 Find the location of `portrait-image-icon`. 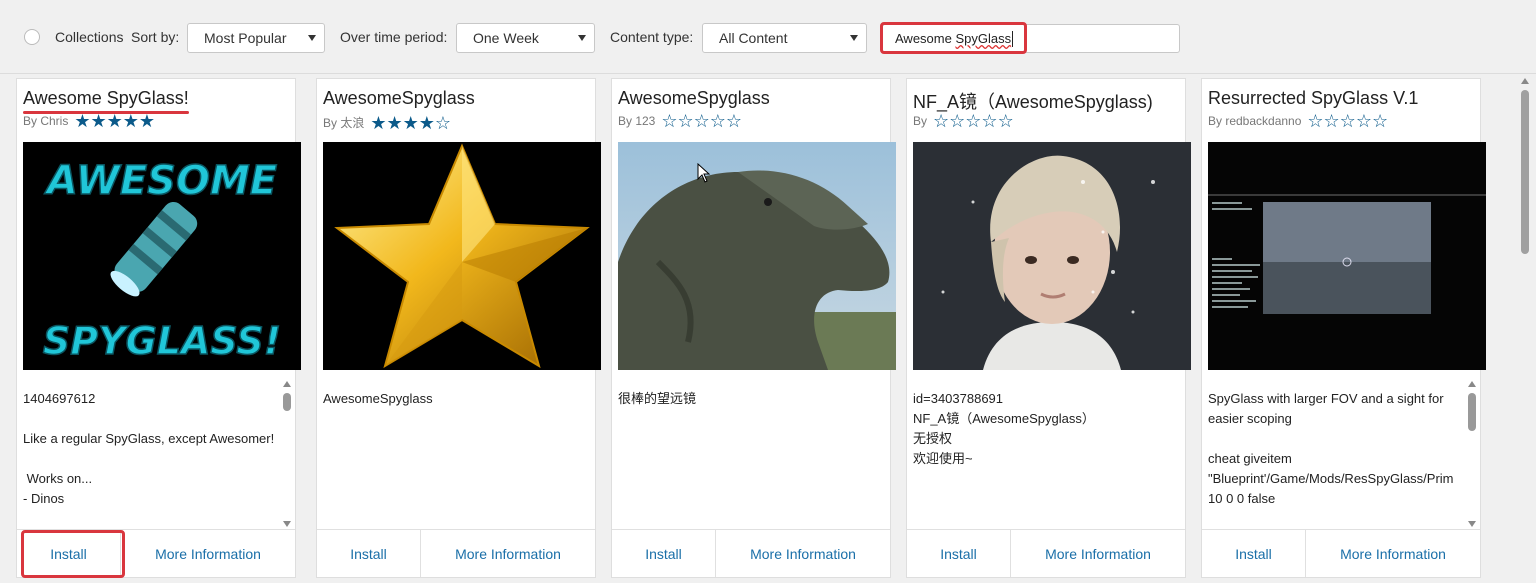

portrait-image-icon is located at coordinates (1052, 256).